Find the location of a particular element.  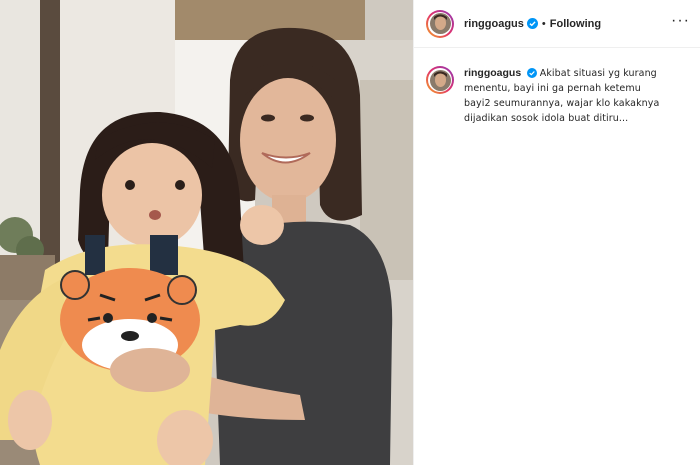

caption-username-link: ringgoagus is located at coordinates (492, 73).